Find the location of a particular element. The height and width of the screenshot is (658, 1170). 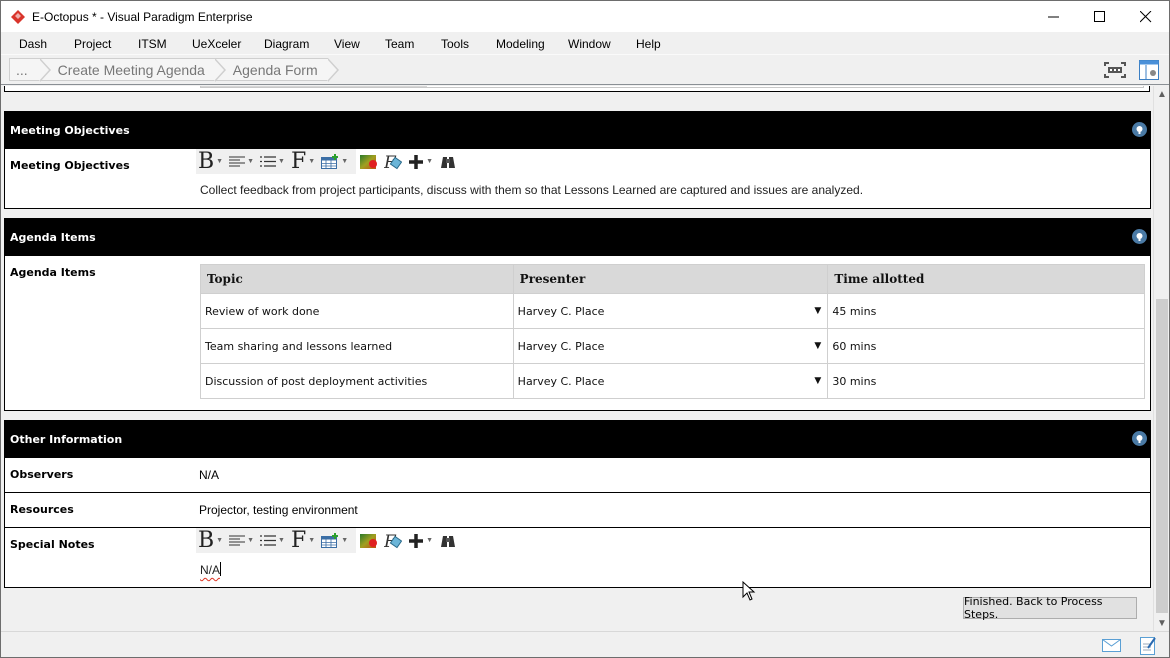

breadcrumb-label: Agenda Form is located at coordinates (275, 69).